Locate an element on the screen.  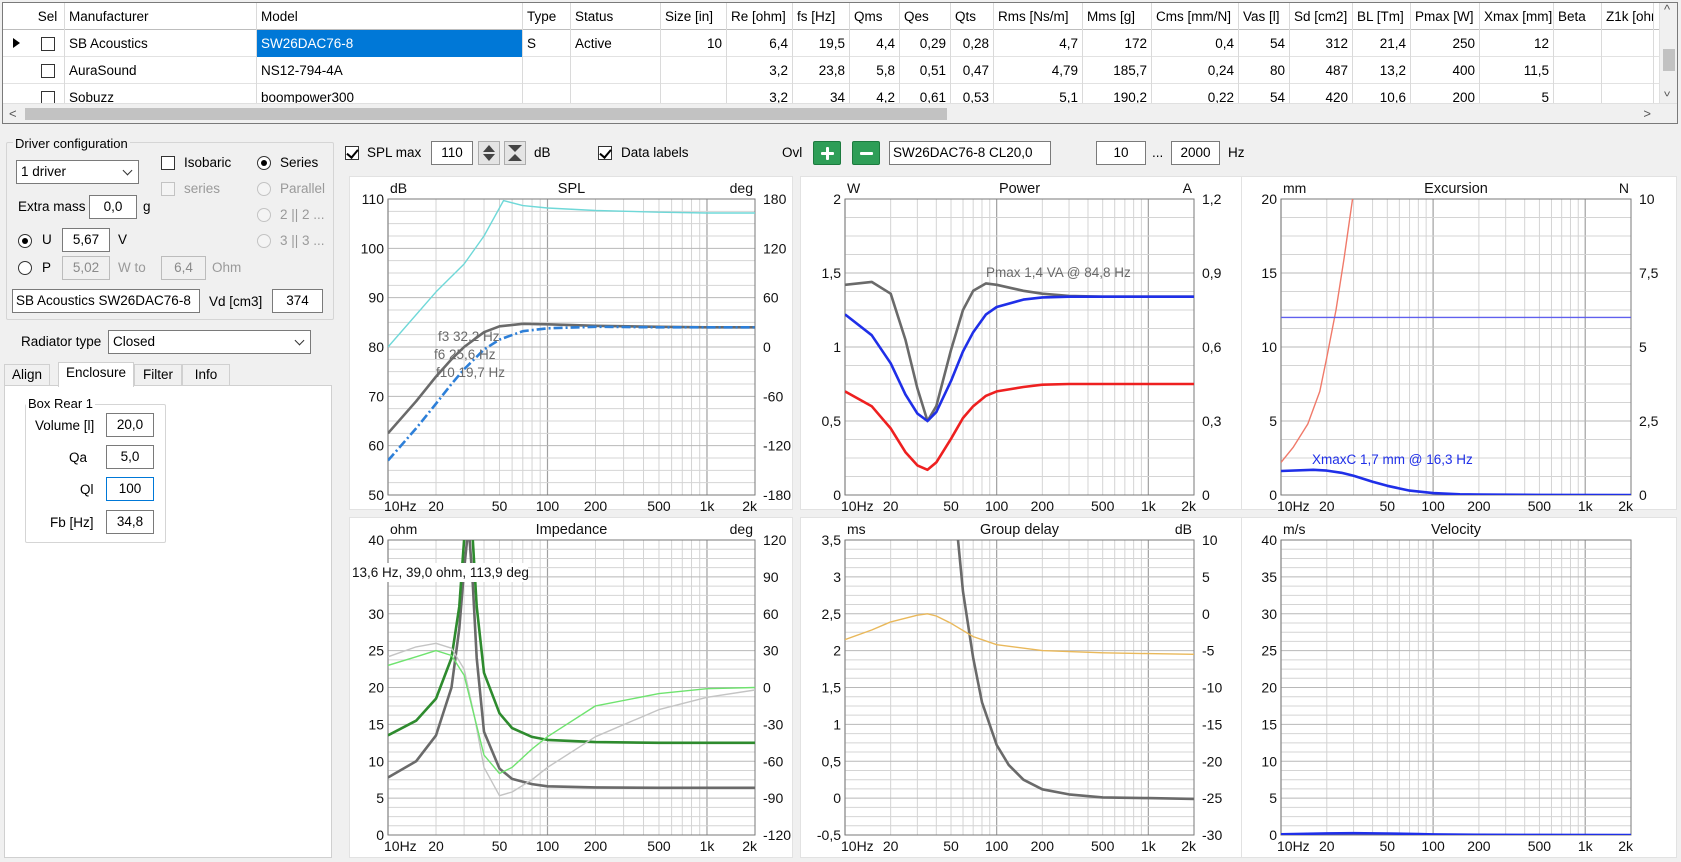
column-header: Model is located at coordinates (390, 16).